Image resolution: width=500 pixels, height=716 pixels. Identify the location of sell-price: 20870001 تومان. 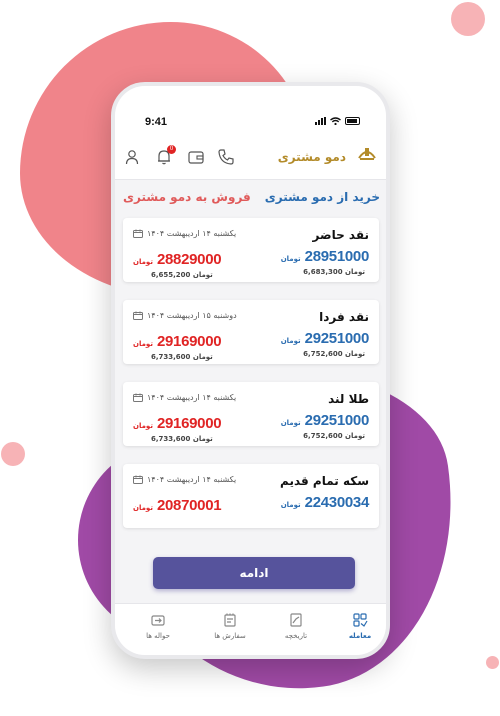
(177, 505).